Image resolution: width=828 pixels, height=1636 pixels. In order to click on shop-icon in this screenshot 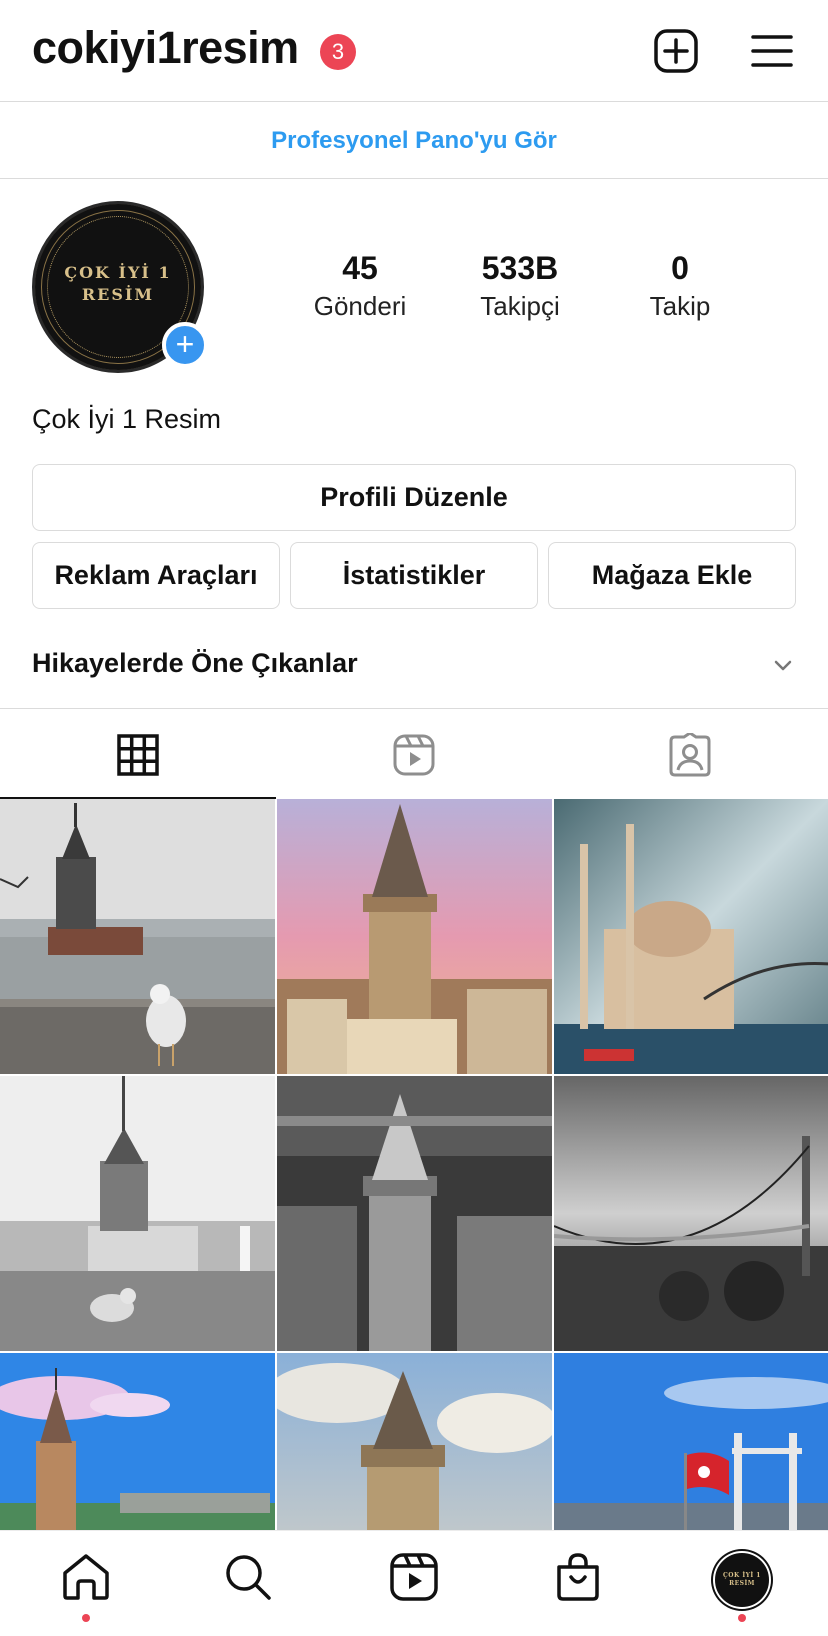, I will do `click(578, 1577)`.